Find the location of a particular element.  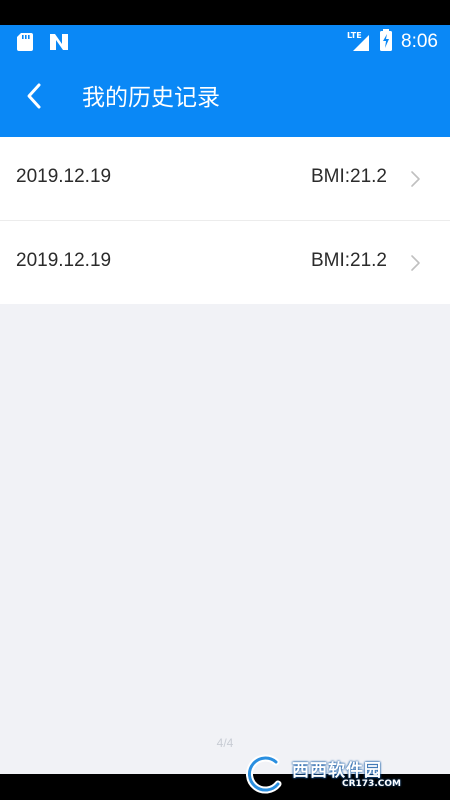

app-bar: 我的历史记录 is located at coordinates (225, 98).